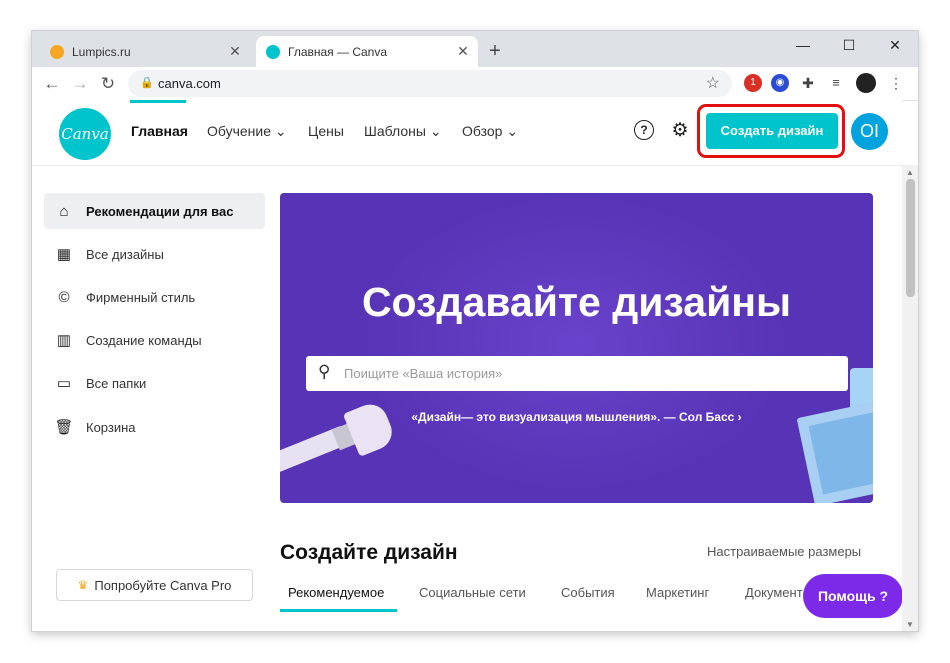  What do you see at coordinates (896, 83) in the screenshot?
I see `menu-kebab-icon: ⋮` at bounding box center [896, 83].